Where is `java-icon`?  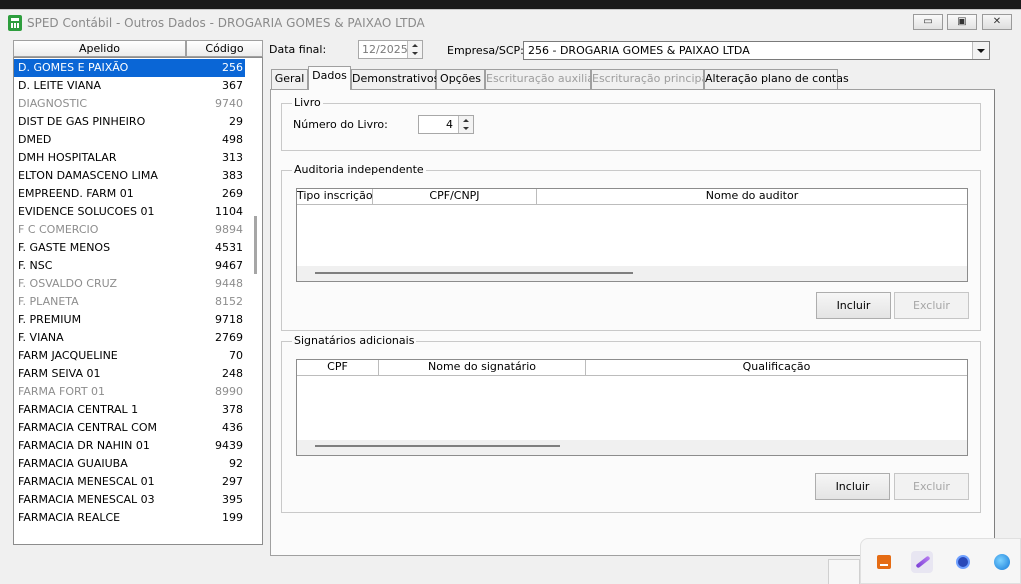
java-icon is located at coordinates (884, 562).